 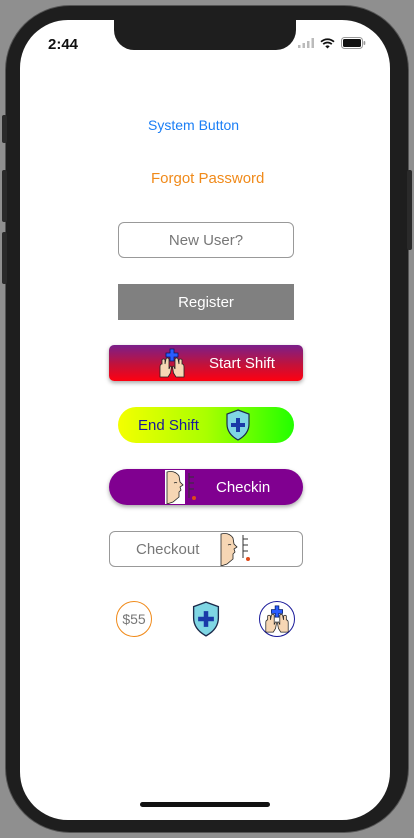 What do you see at coordinates (63, 44) in the screenshot?
I see `status-time: 2:44` at bounding box center [63, 44].